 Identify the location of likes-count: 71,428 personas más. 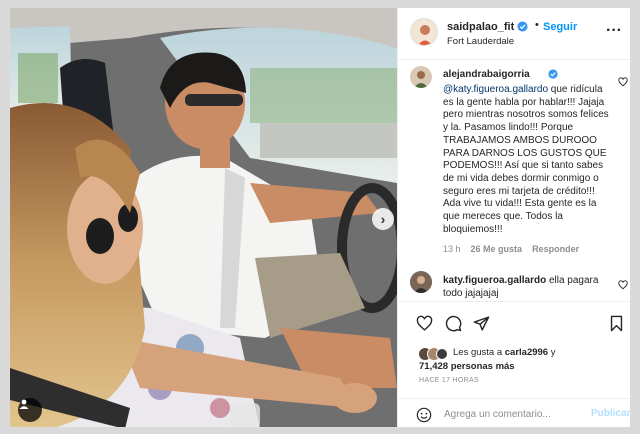
(467, 366).